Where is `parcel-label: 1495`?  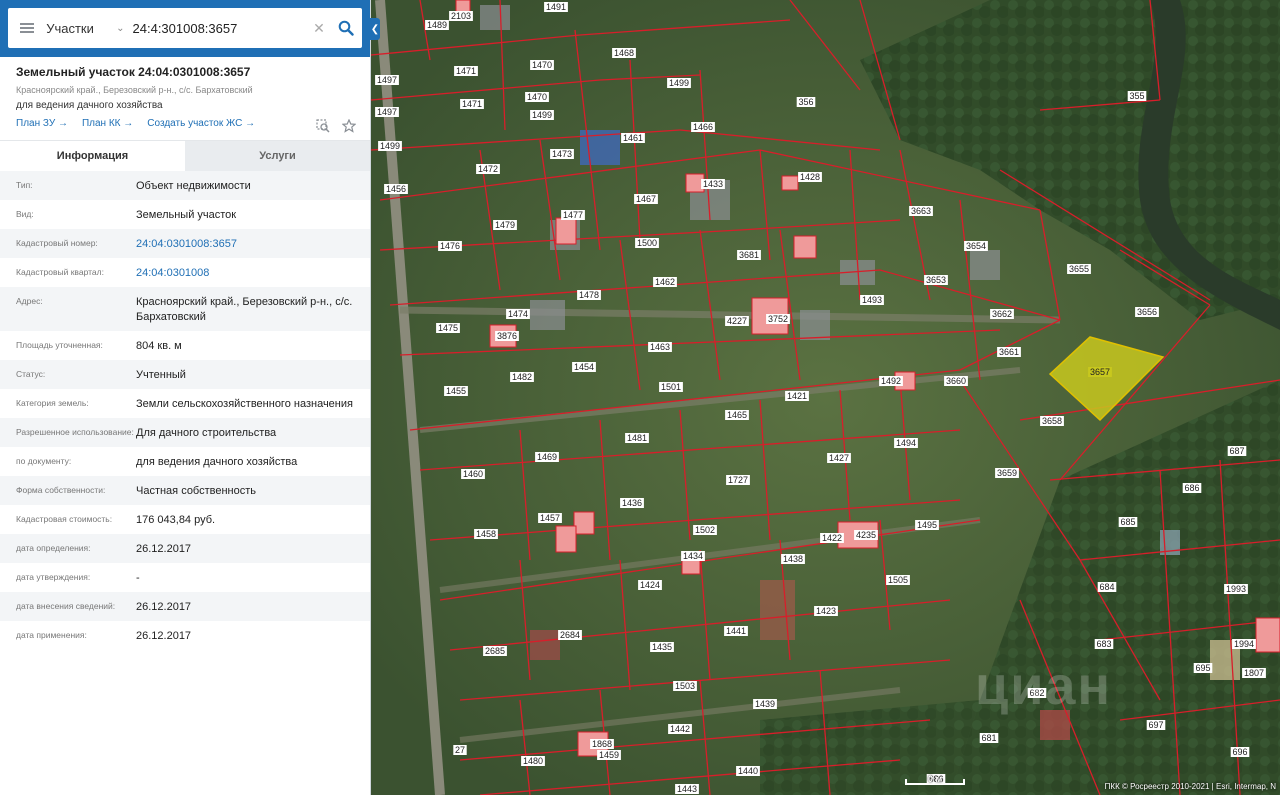
parcel-label: 1495 is located at coordinates (927, 525).